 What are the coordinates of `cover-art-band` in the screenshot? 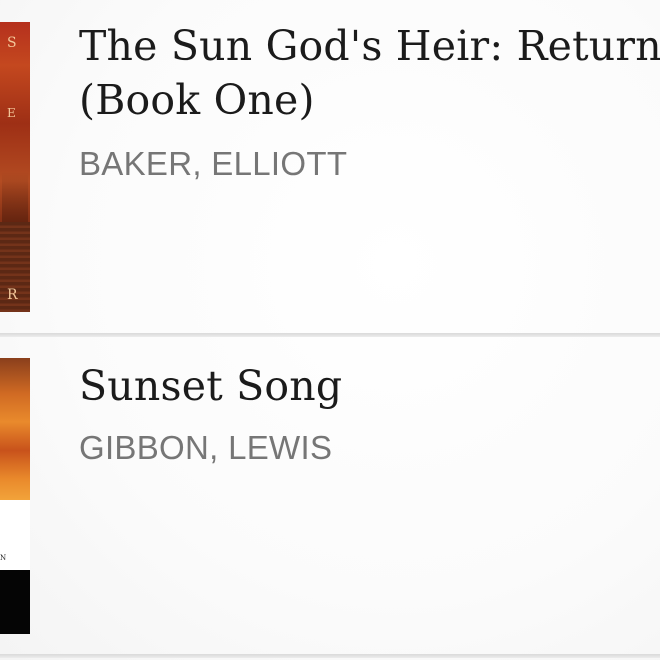 It's located at (15, 602).